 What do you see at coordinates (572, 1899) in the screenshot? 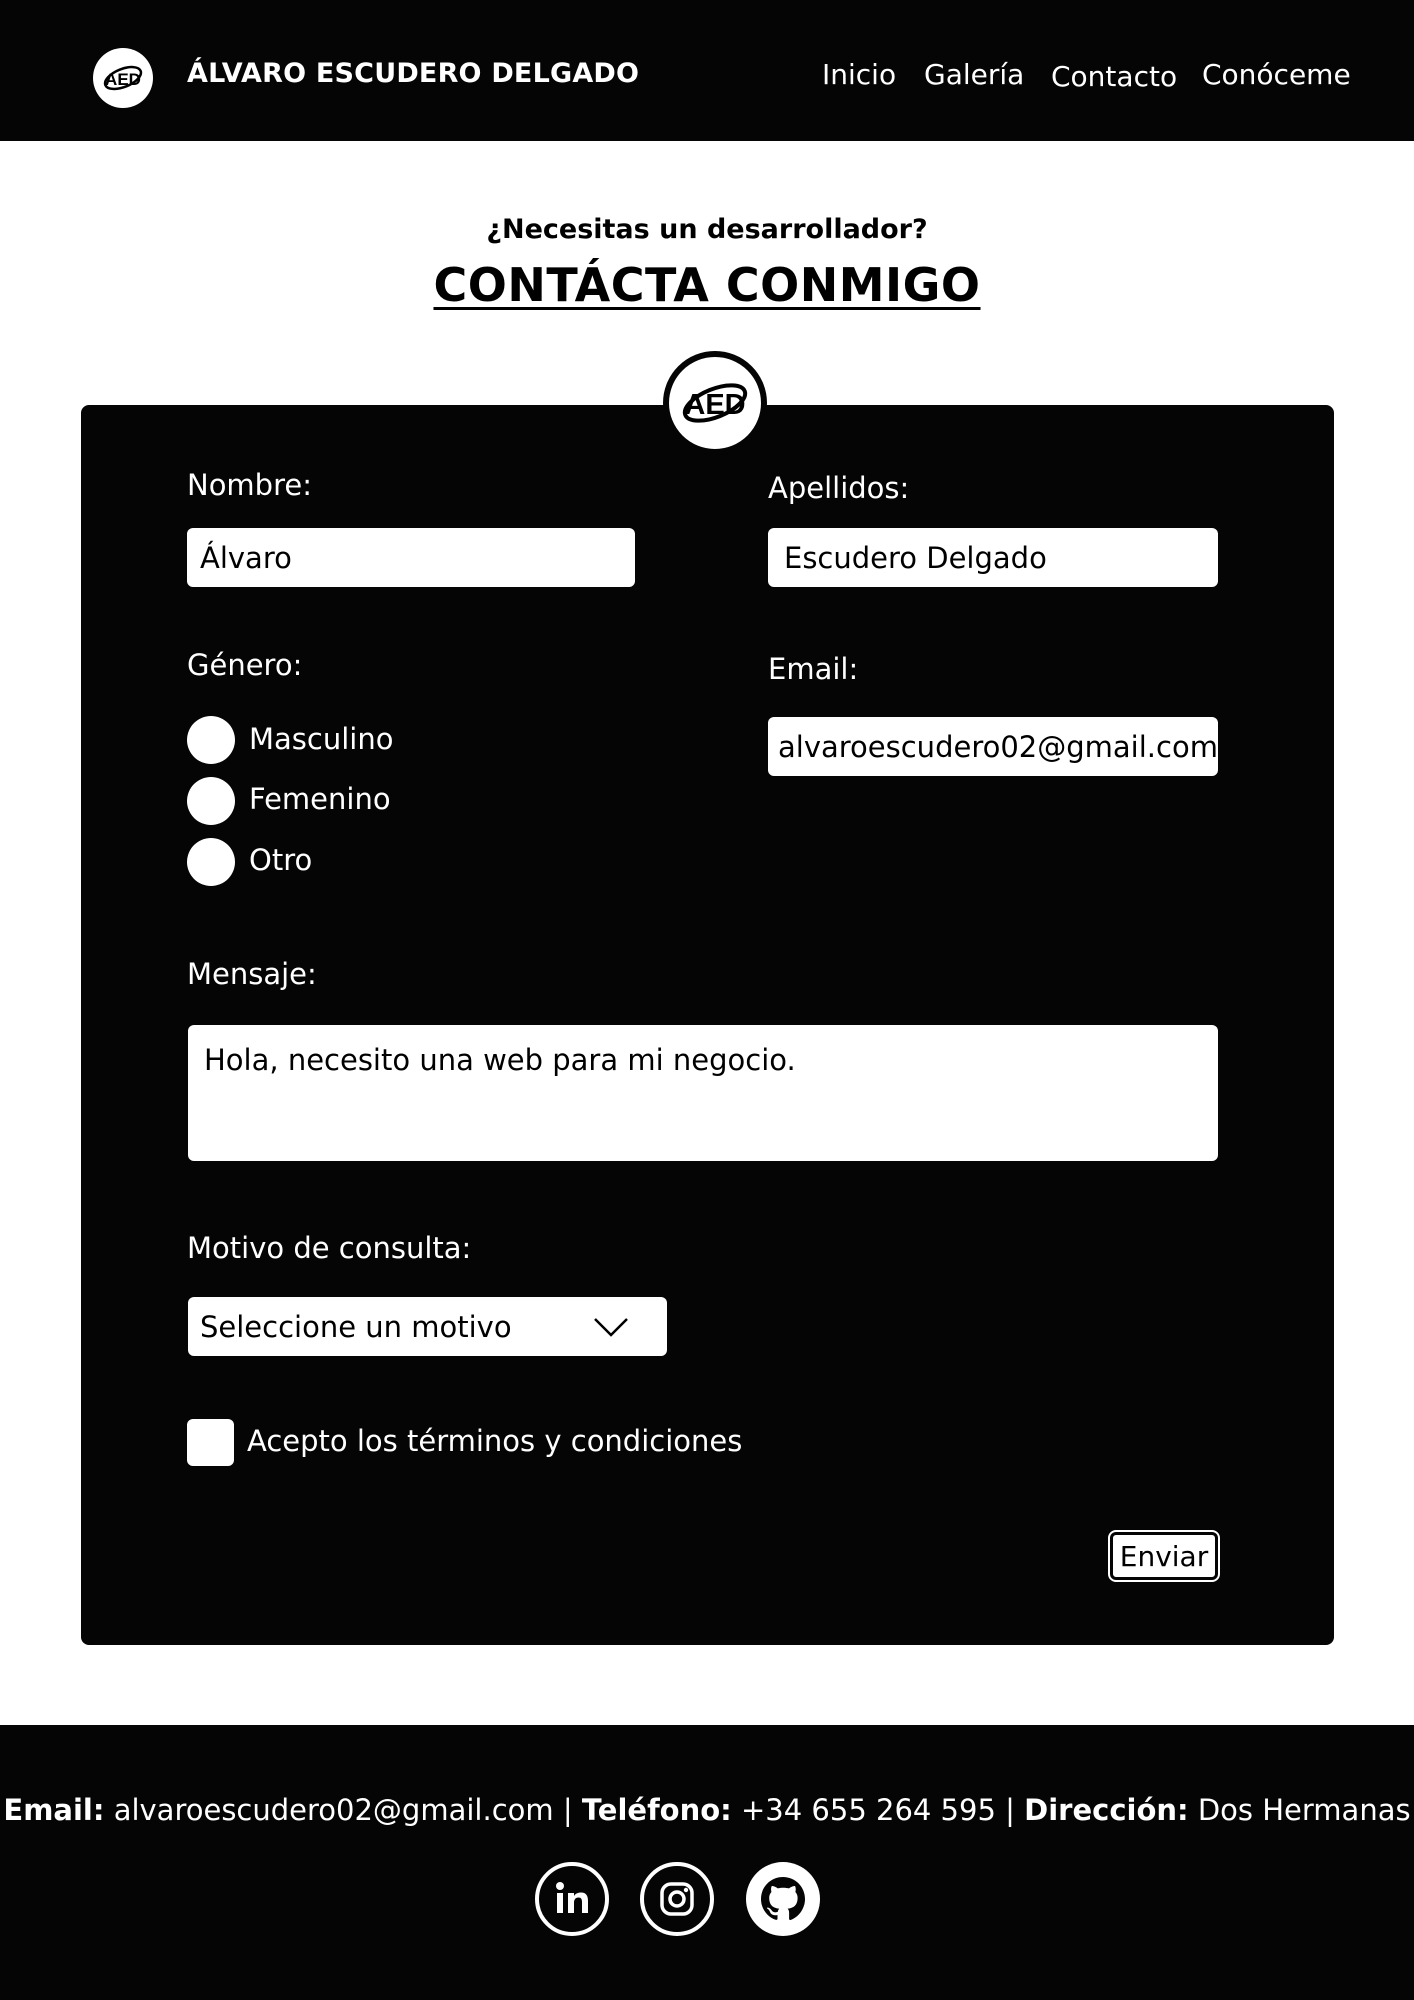
I see `linkedin-icon` at bounding box center [572, 1899].